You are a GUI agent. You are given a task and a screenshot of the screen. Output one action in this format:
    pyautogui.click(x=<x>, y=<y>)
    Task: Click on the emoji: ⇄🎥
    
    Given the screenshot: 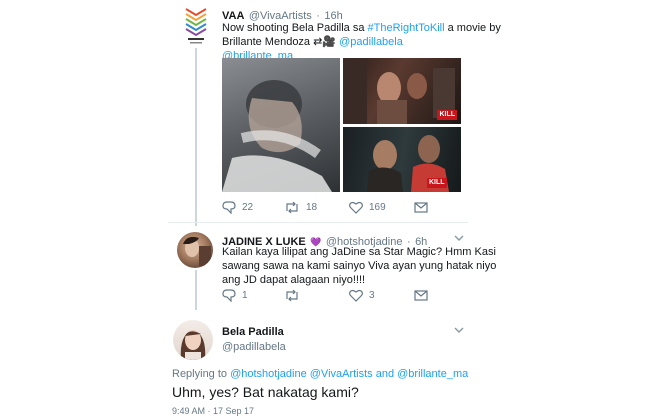 What is the action you would take?
    pyautogui.click(x=325, y=42)
    